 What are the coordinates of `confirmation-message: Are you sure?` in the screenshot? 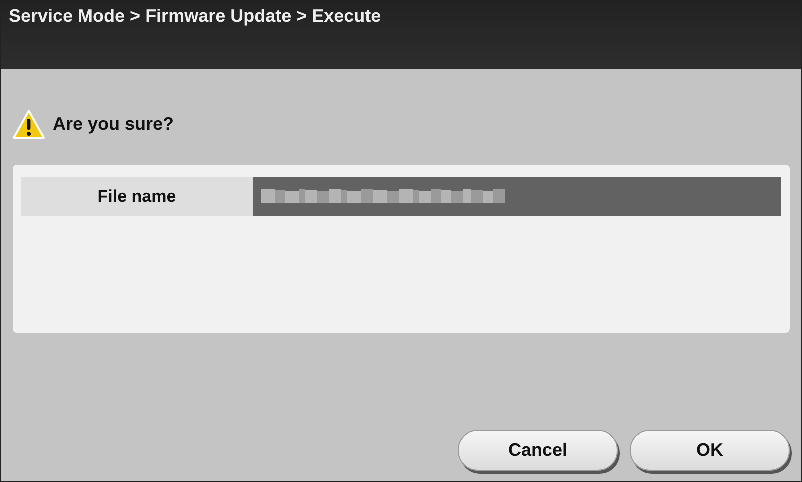 It's located at (113, 124).